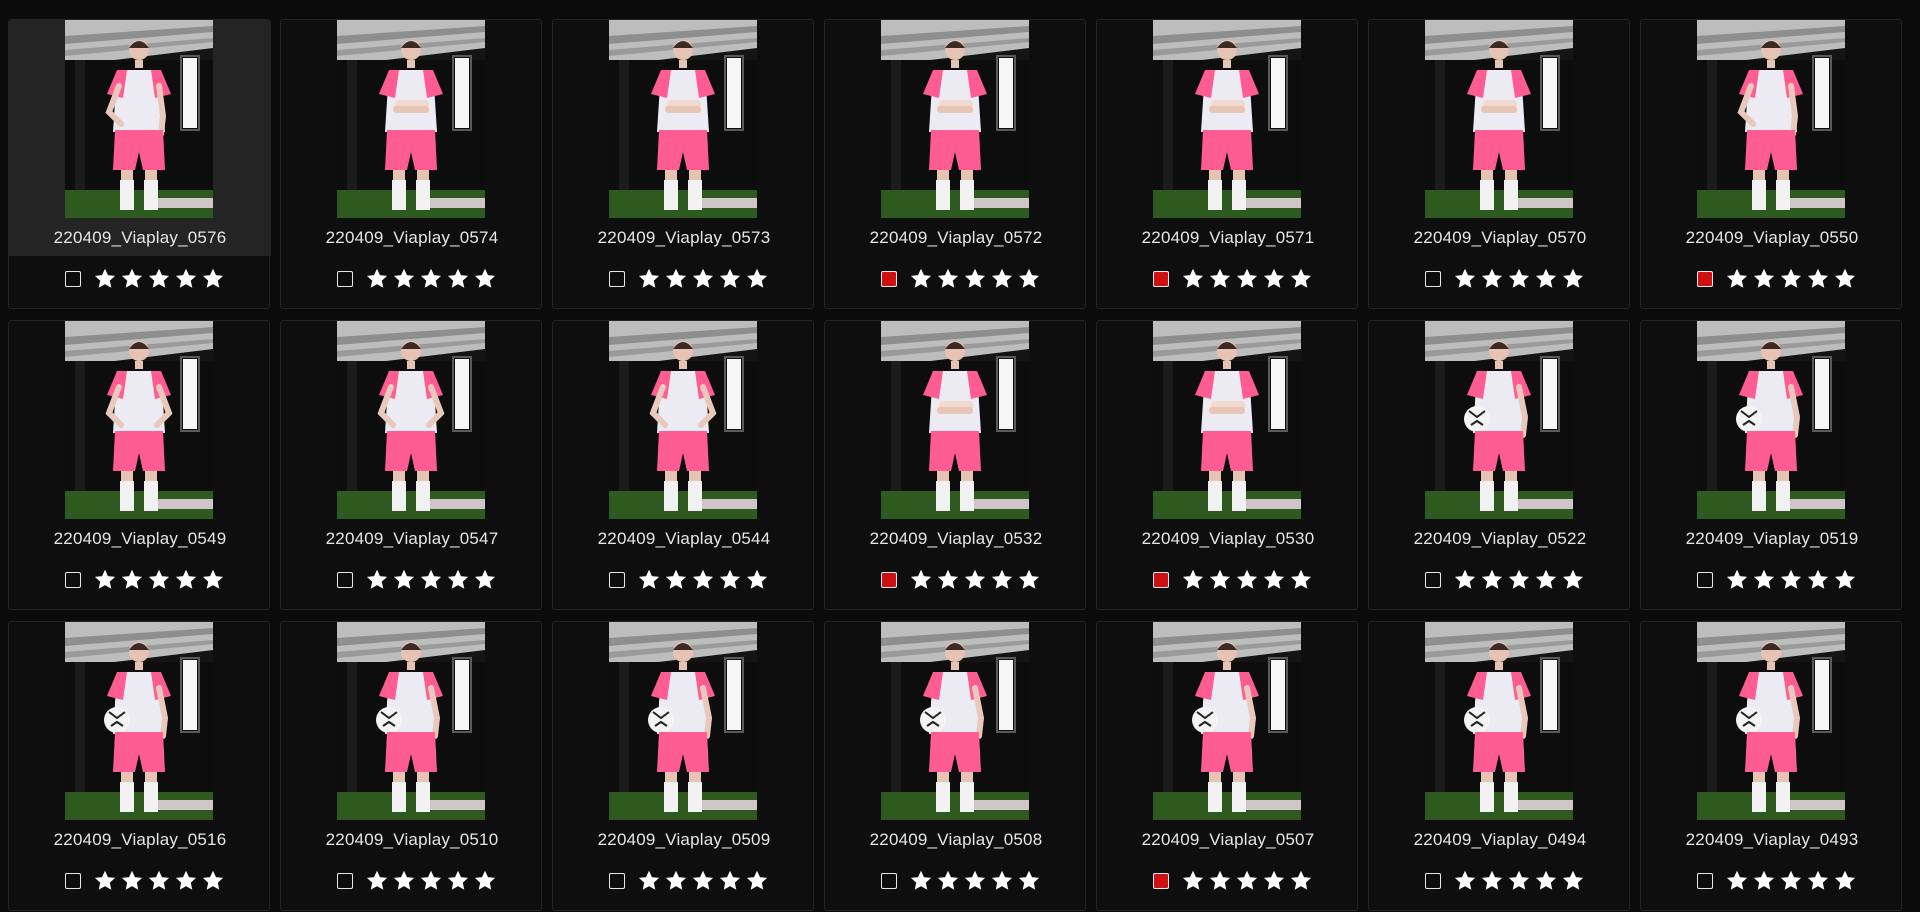 This screenshot has height=912, width=1920. I want to click on photo-card: 220409_Viaplay_0576, so click(139, 164).